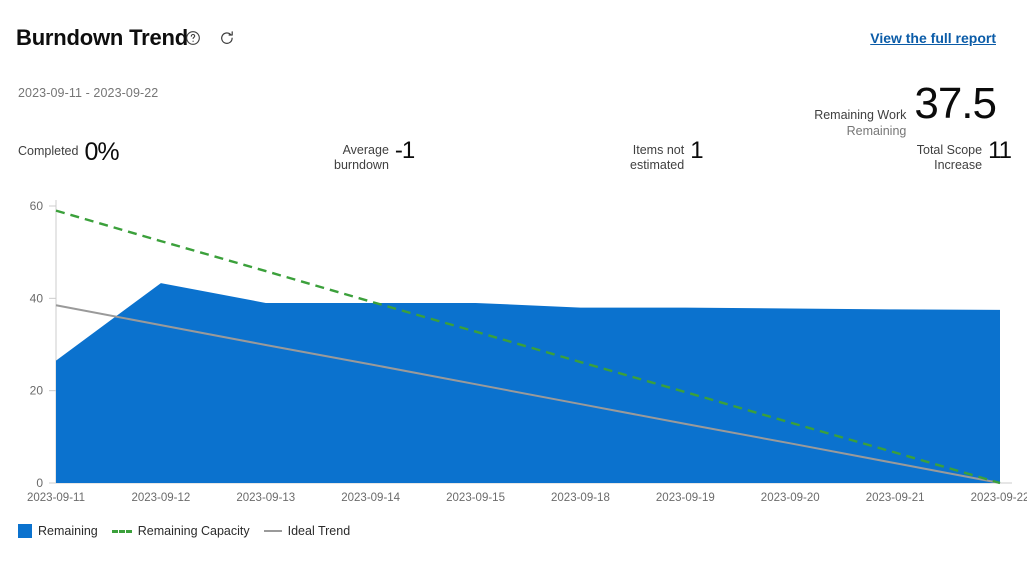 Image resolution: width=1027 pixels, height=561 pixels. I want to click on x-tick-label: 2023-09-20, so click(790, 498).